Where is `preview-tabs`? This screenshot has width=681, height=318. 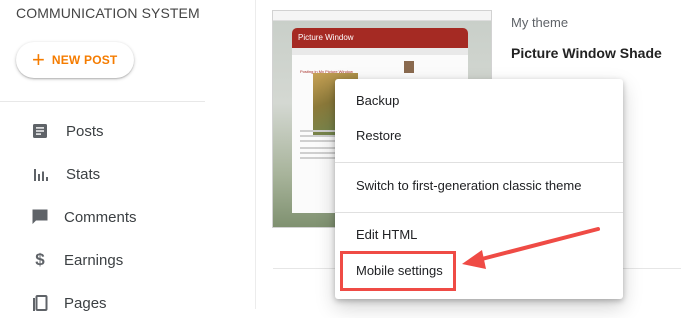 preview-tabs is located at coordinates (380, 54).